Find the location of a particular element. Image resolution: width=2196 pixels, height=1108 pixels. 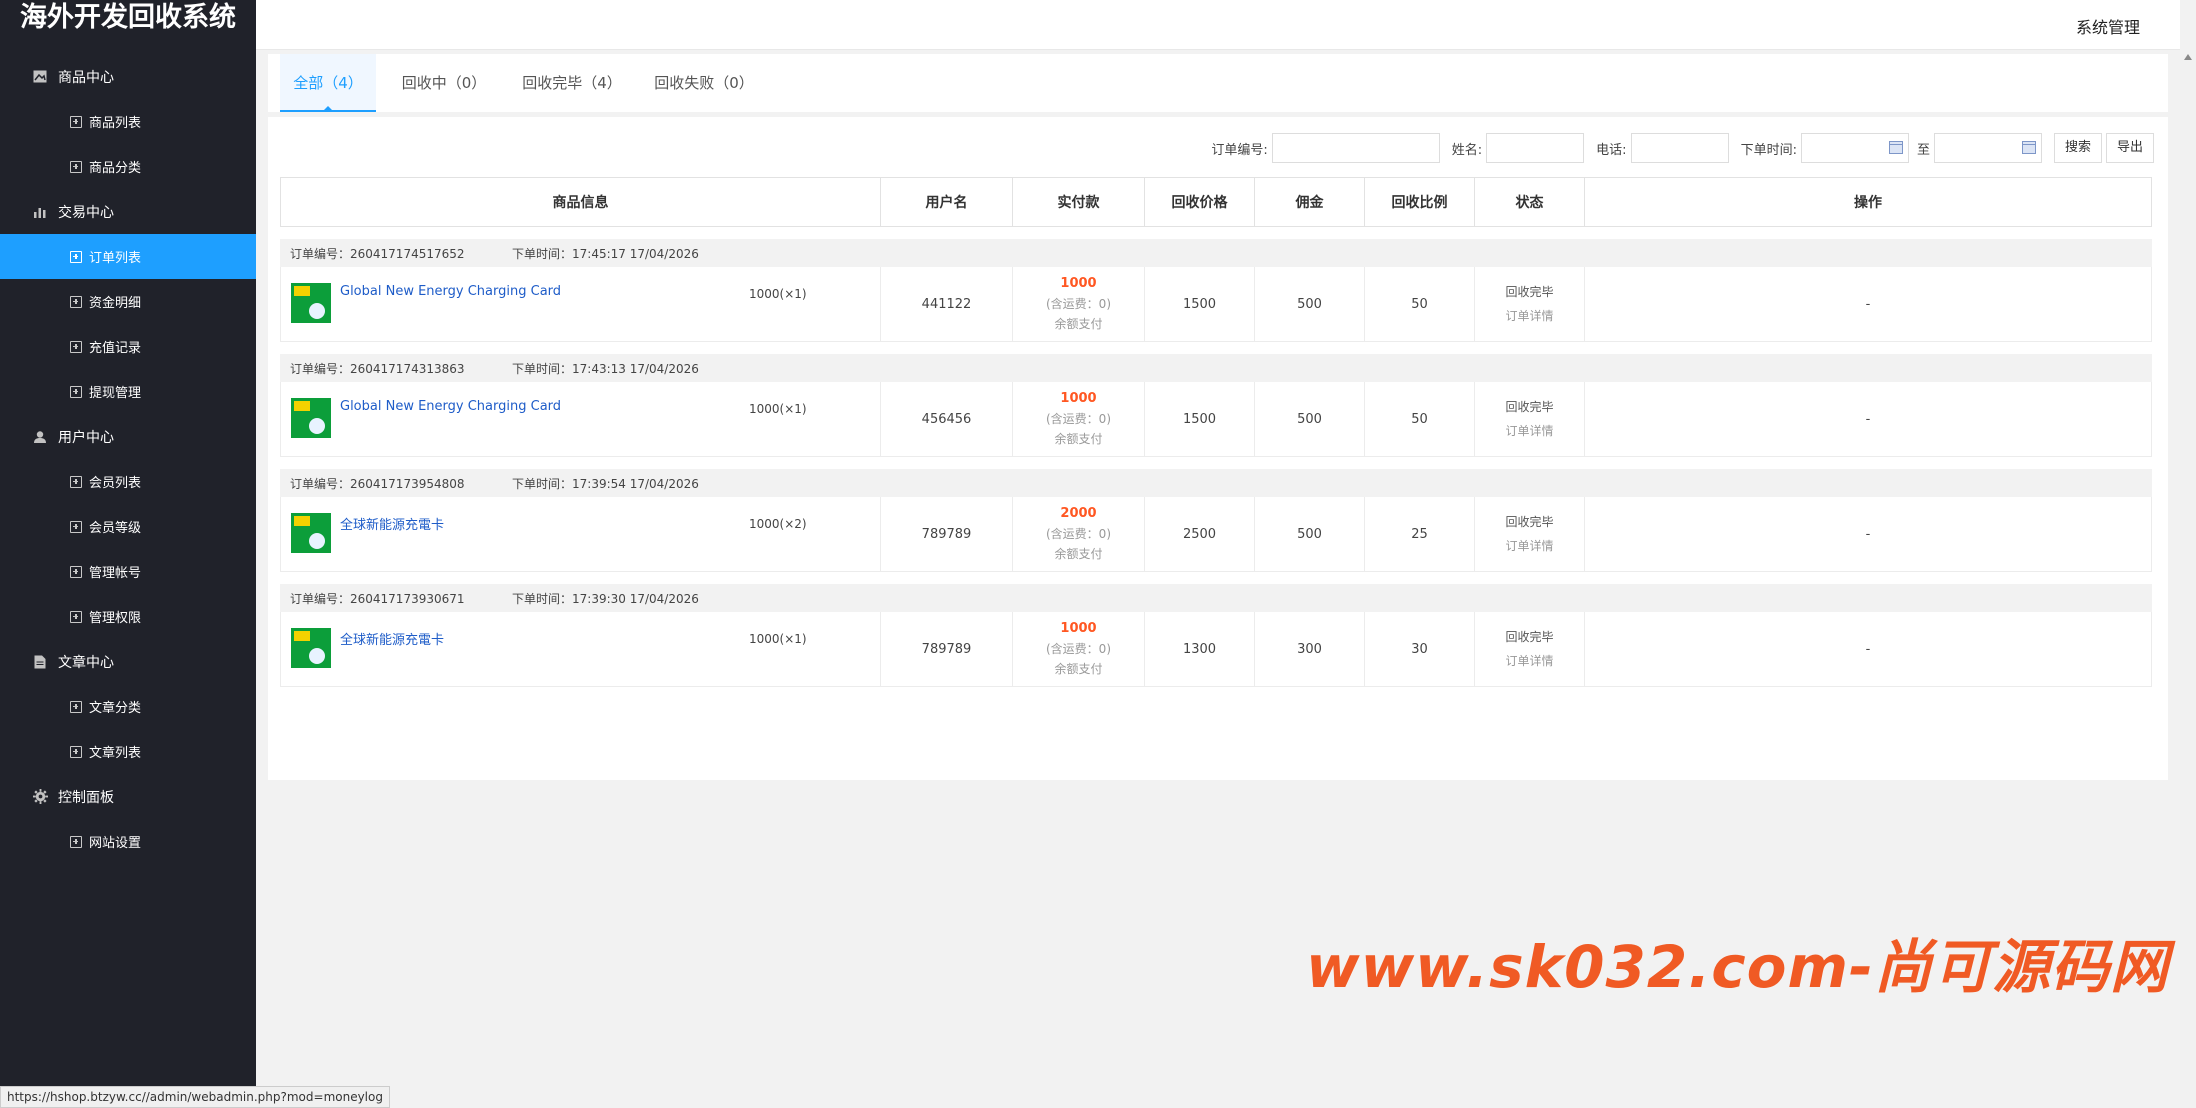

username-cell: 441122 is located at coordinates (947, 304).